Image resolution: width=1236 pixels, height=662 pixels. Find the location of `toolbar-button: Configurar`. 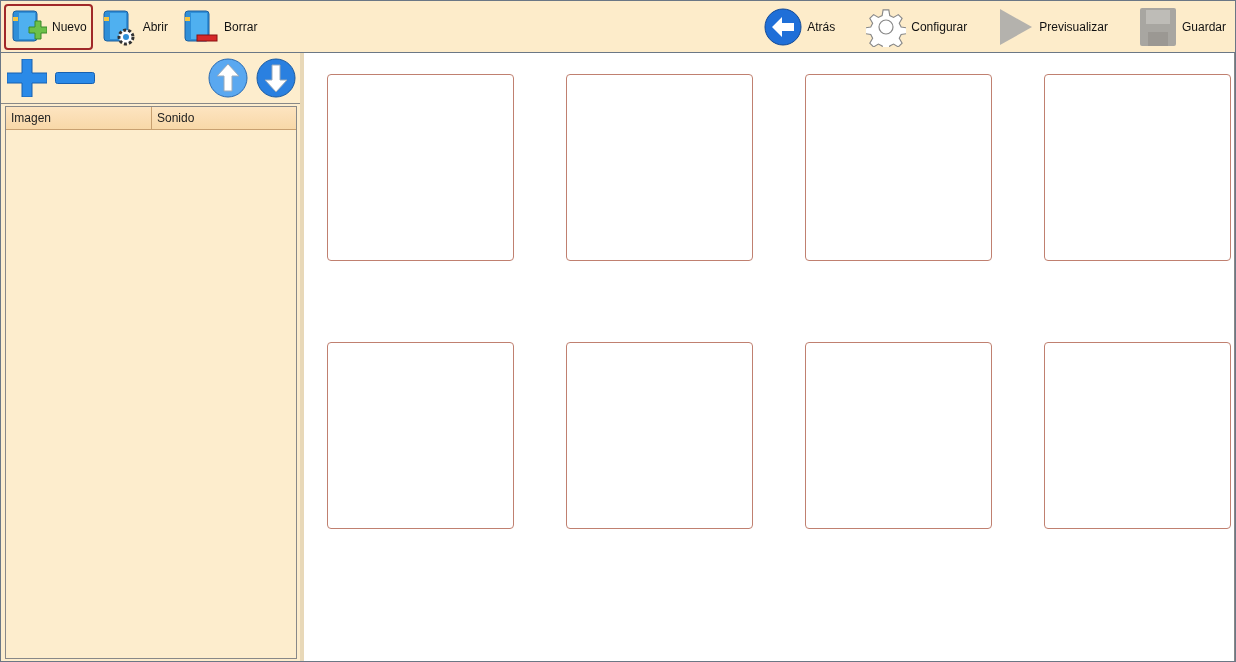

toolbar-button: Configurar is located at coordinates (917, 26).